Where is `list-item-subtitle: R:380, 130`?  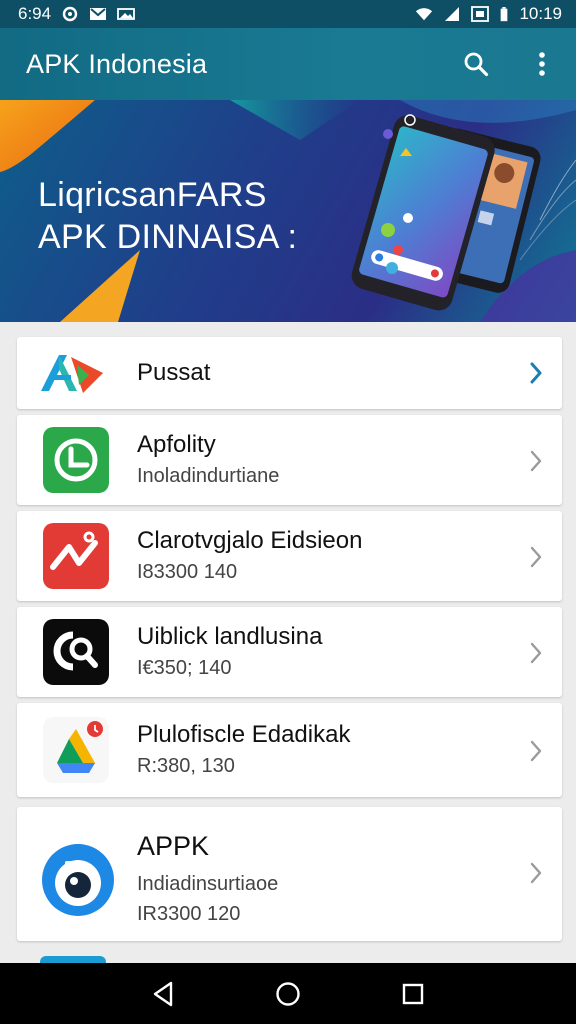
list-item-subtitle: R:380, 130 is located at coordinates (186, 766).